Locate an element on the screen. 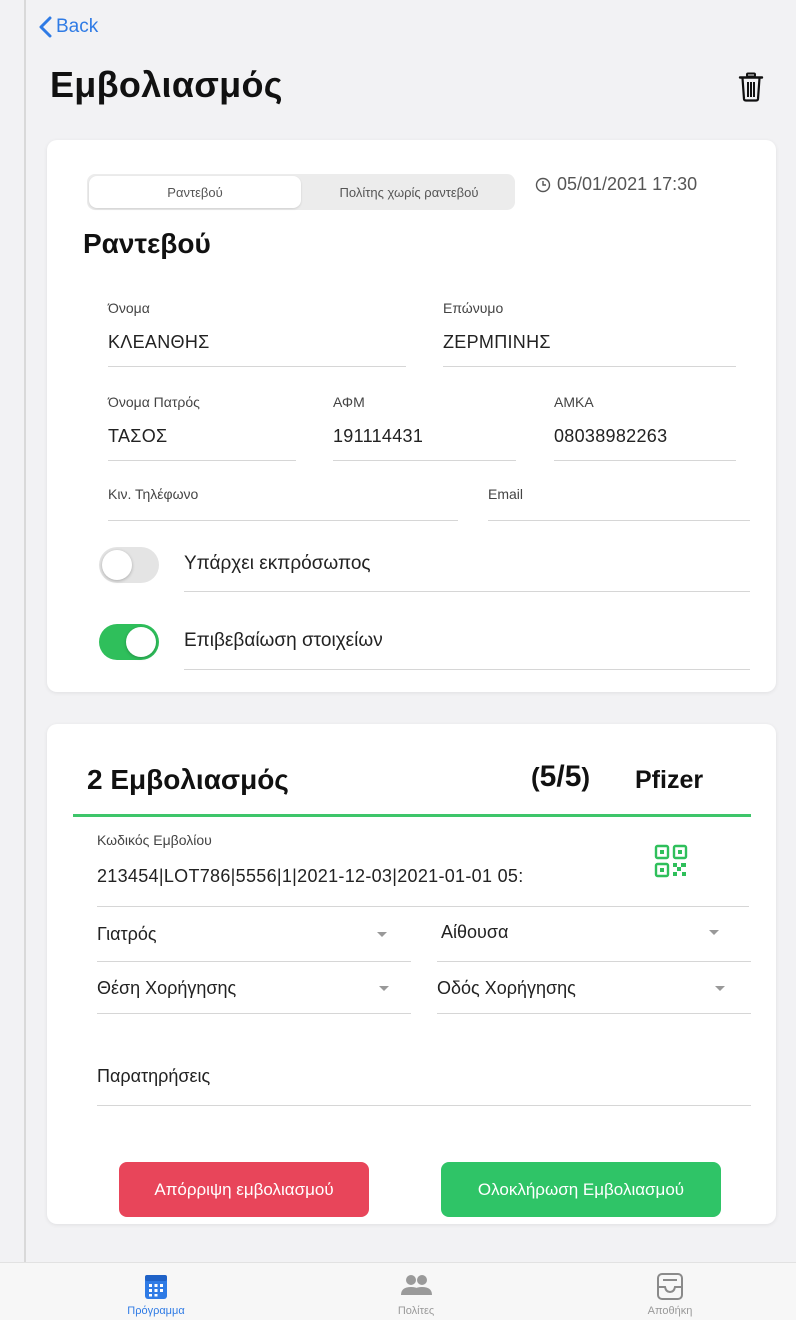  dose-count: (5/5) is located at coordinates (560, 777).